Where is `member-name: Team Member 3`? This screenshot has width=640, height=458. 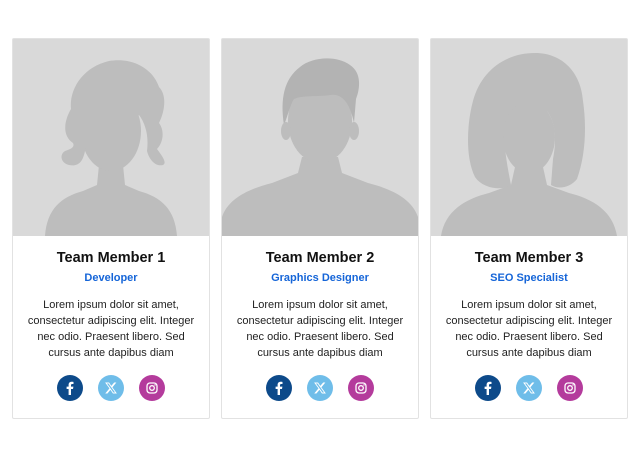 member-name: Team Member 3 is located at coordinates (529, 258).